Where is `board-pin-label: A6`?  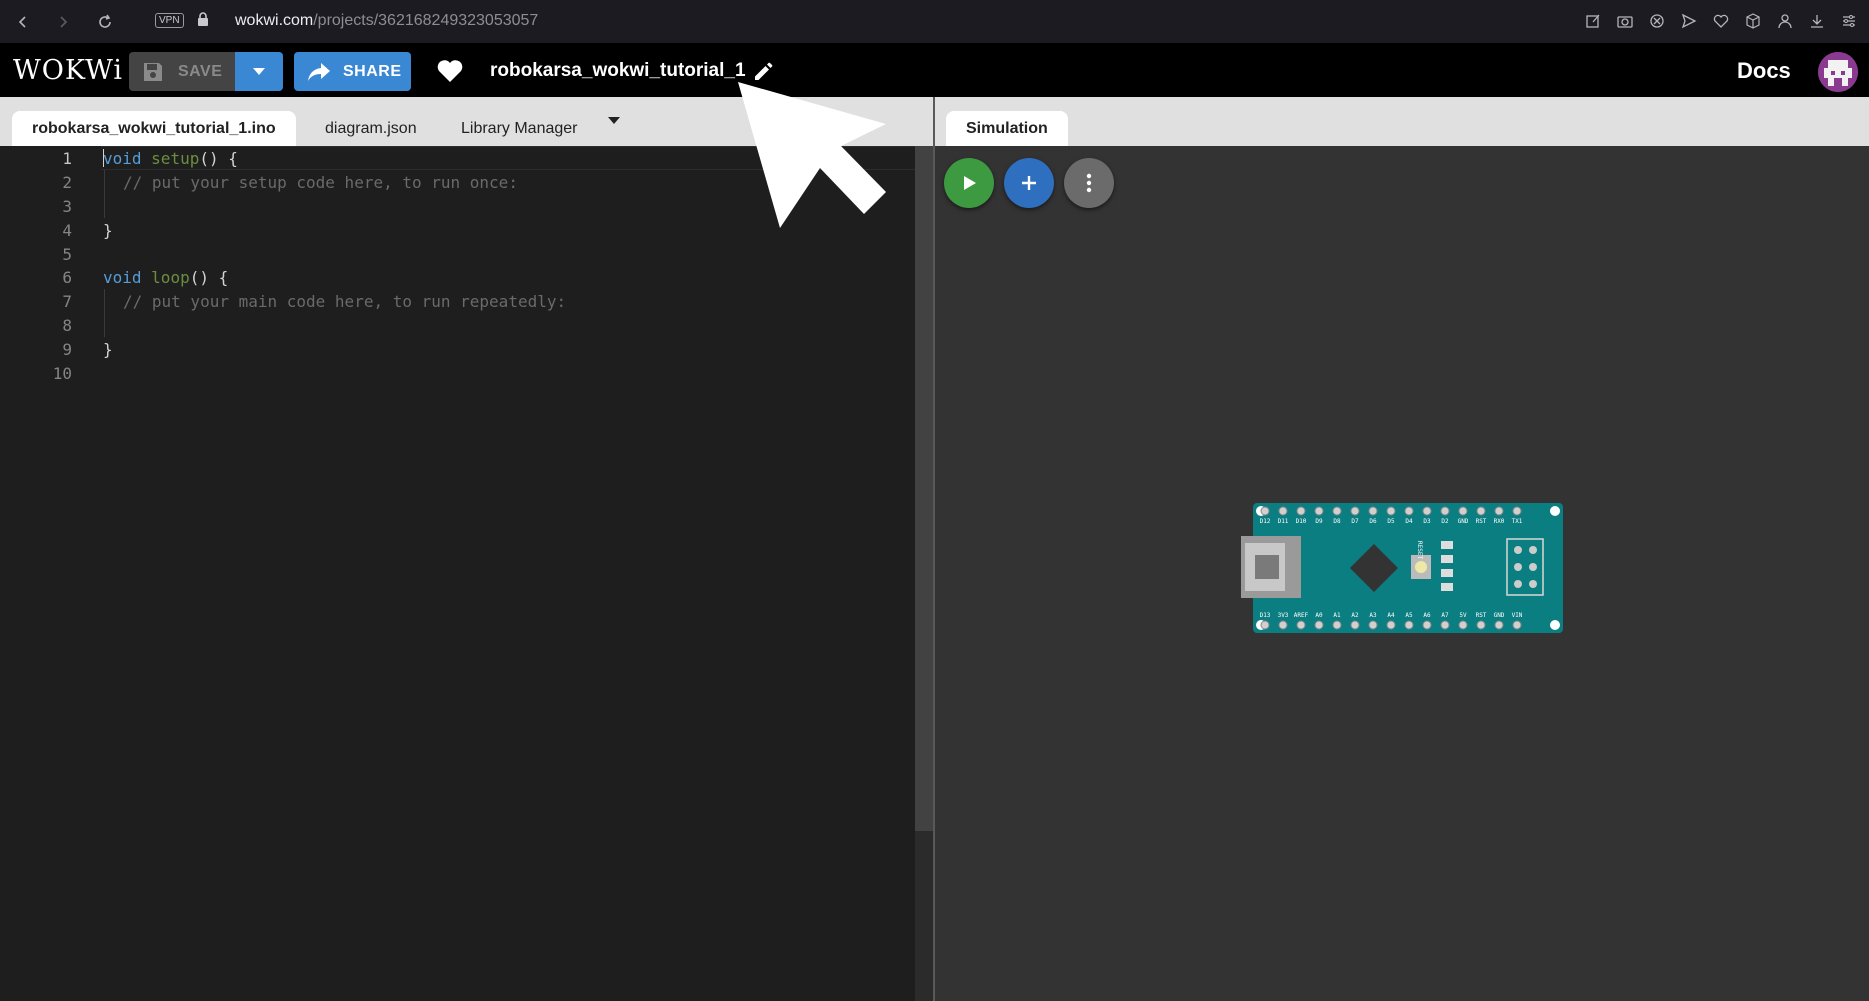 board-pin-label: A6 is located at coordinates (1427, 615).